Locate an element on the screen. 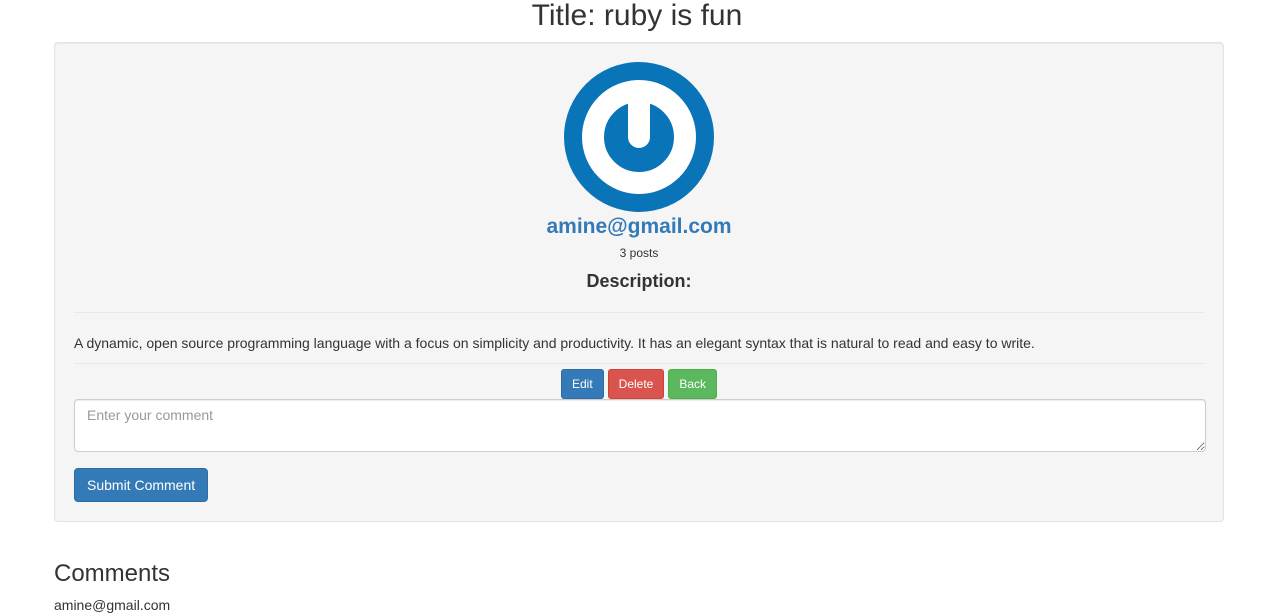 The height and width of the screenshot is (614, 1274). post-actions: Edit Delete Back is located at coordinates (639, 384).